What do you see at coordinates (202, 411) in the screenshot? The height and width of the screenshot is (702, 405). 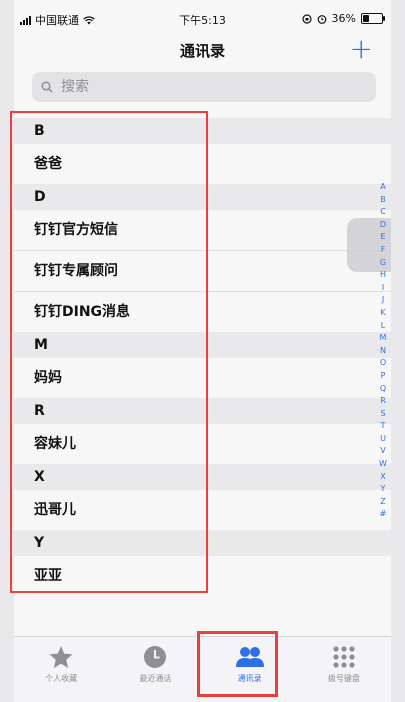 I see `section-header: R` at bounding box center [202, 411].